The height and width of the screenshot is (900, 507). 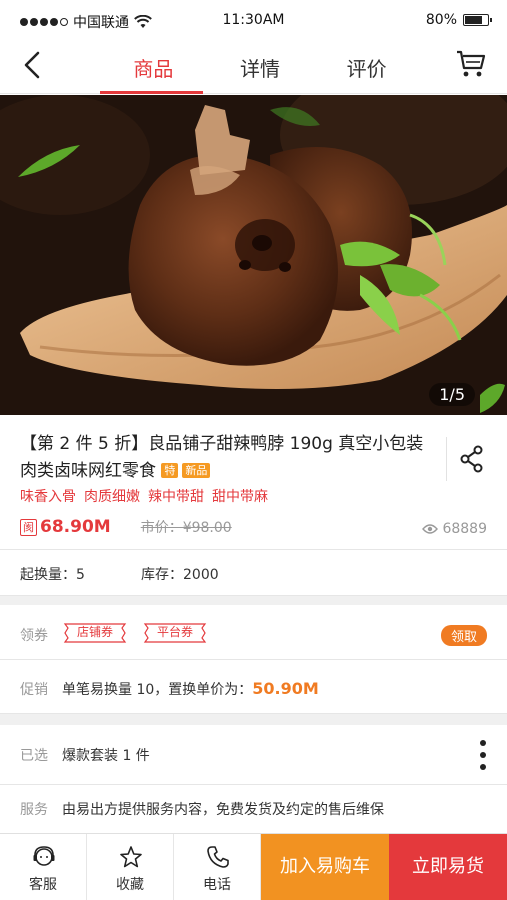 I want to click on tag: 辣中带甜, so click(x=176, y=497).